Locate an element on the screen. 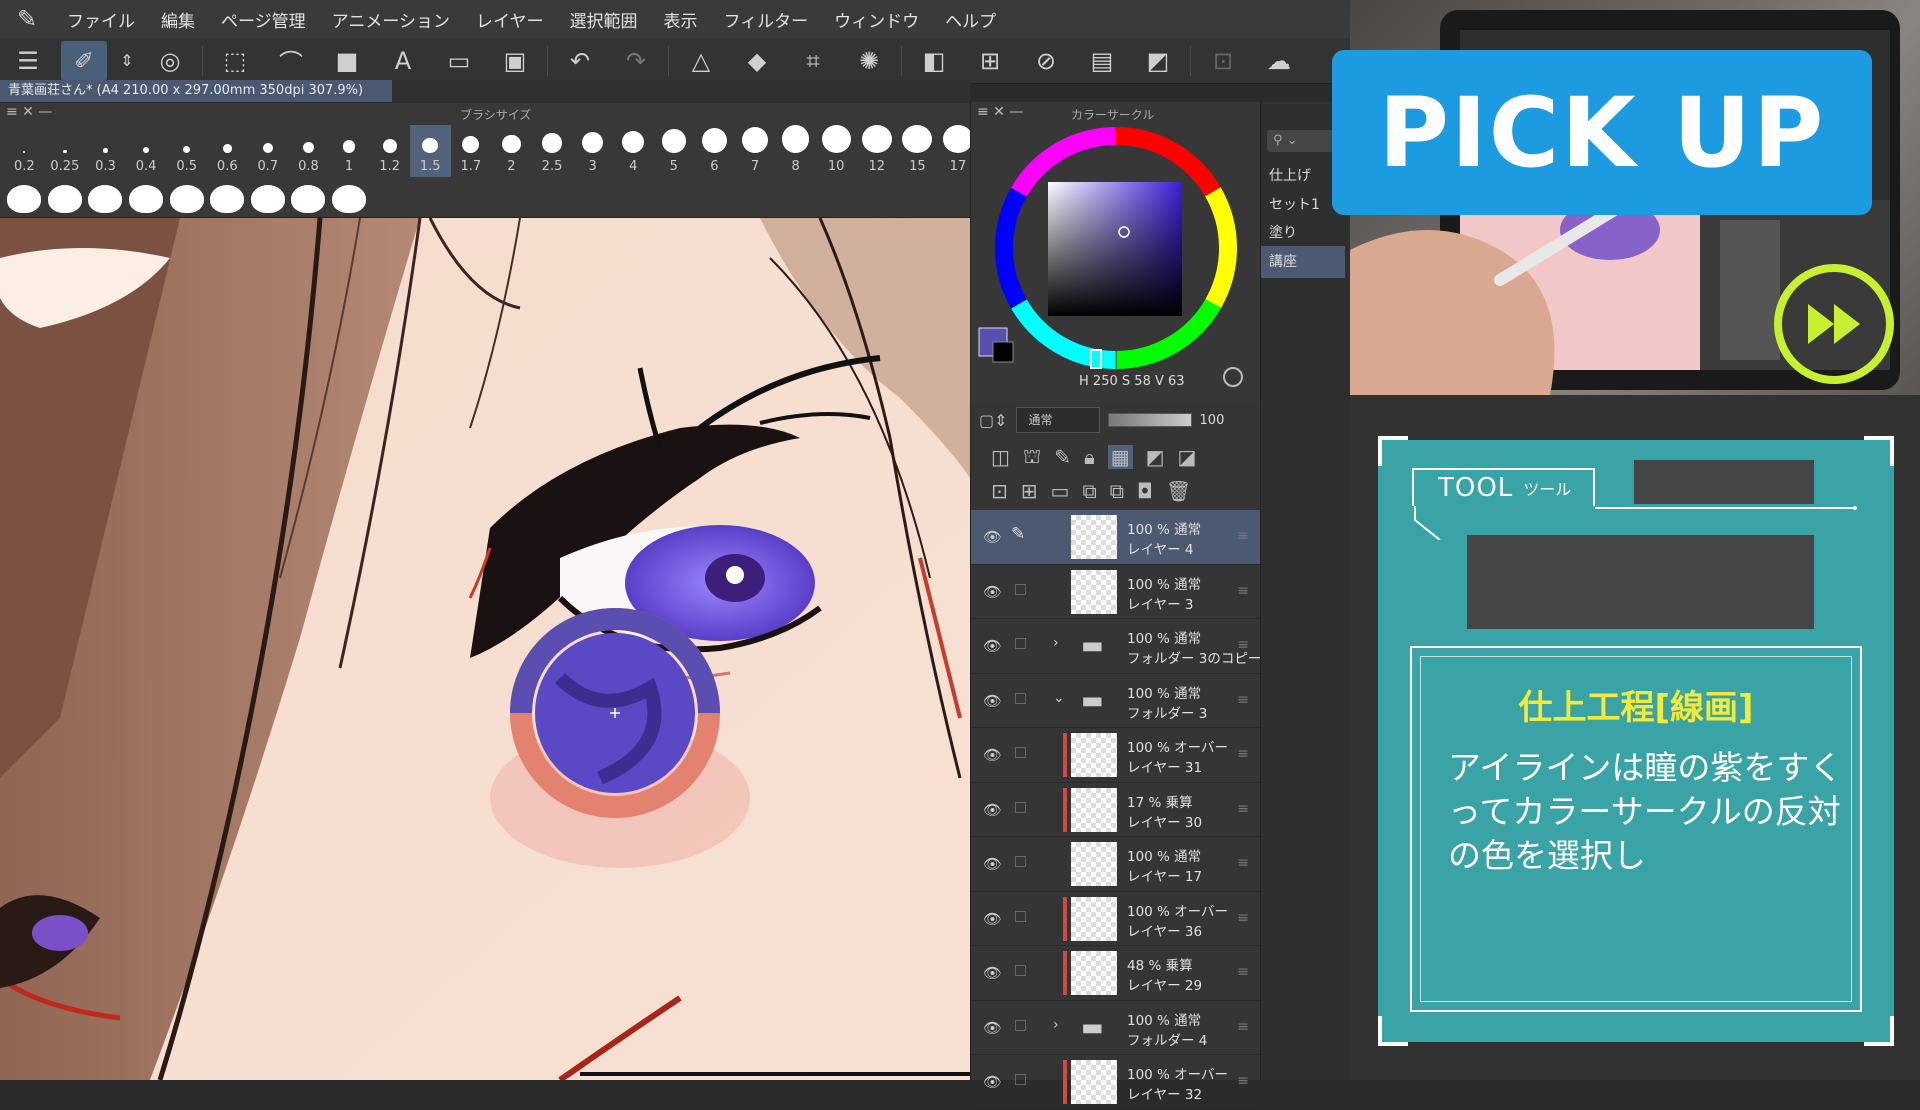  eraser-icon: ⊘ is located at coordinates (1046, 61).